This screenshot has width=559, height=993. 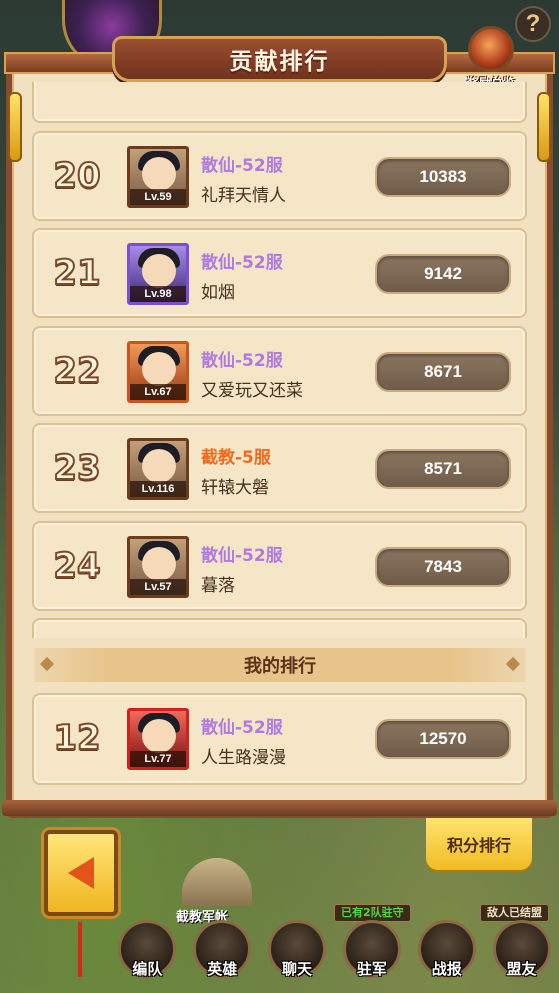 What do you see at coordinates (147, 969) in the screenshot?
I see `nav-label: 编队` at bounding box center [147, 969].